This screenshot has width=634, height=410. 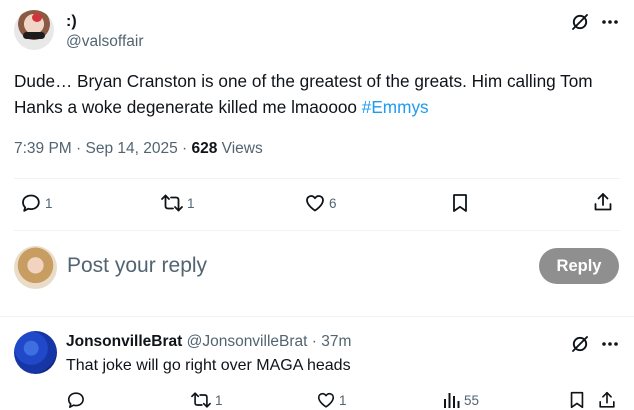 What do you see at coordinates (35, 352) in the screenshot?
I see `comment-author-avatar` at bounding box center [35, 352].